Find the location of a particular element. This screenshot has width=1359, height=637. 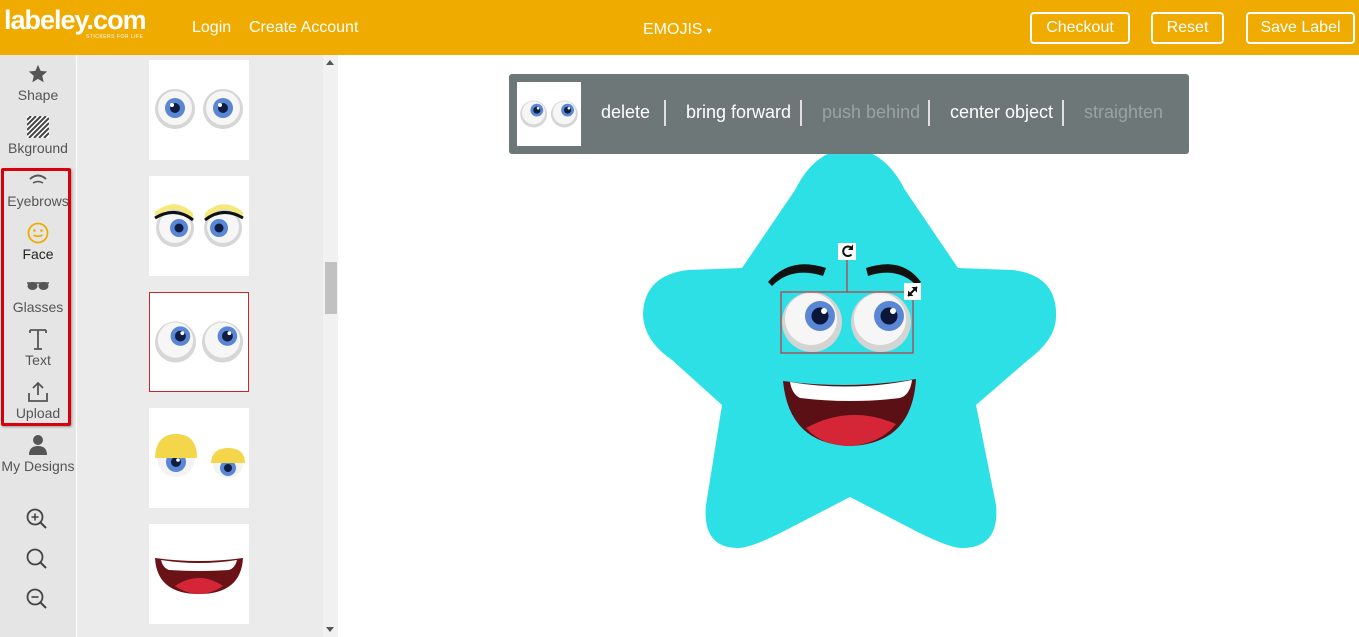

panel-item-eyes-round is located at coordinates (199, 110).